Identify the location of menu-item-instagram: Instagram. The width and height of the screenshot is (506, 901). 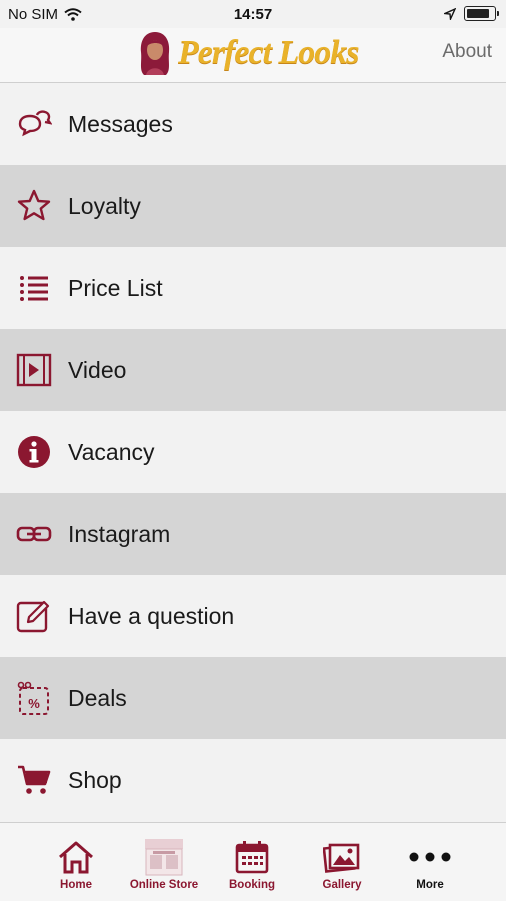
(253, 534).